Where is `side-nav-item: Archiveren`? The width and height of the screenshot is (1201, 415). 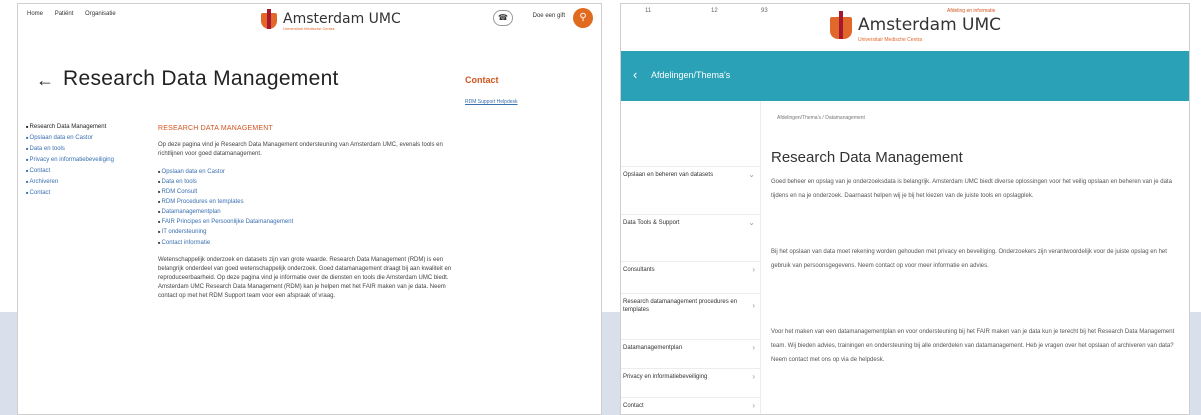
side-nav-item: Archiveren is located at coordinates (88, 182).